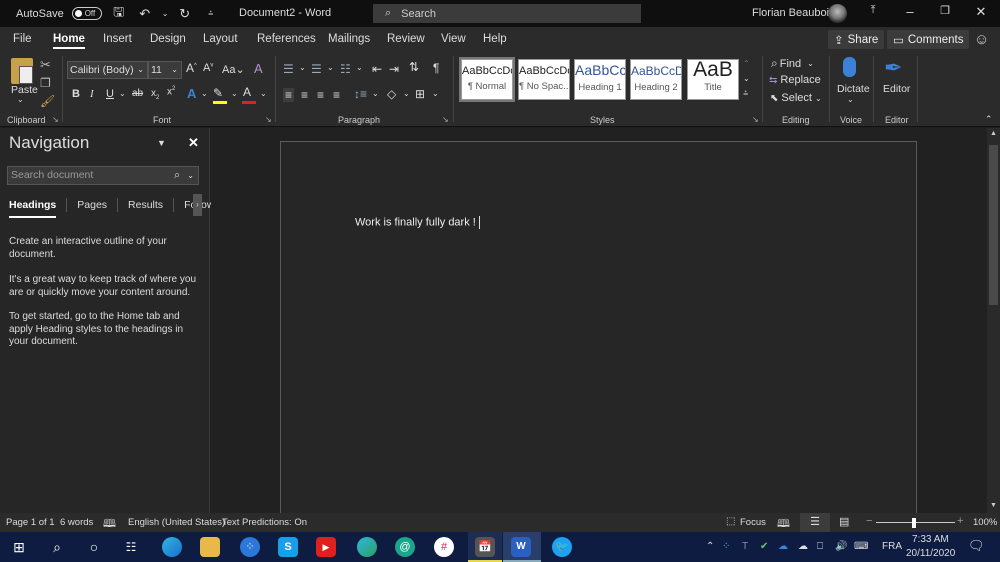 The width and height of the screenshot is (1000, 562). Describe the element at coordinates (165, 70) in the screenshot. I see `font-size-combo: 11 ⌄` at that location.